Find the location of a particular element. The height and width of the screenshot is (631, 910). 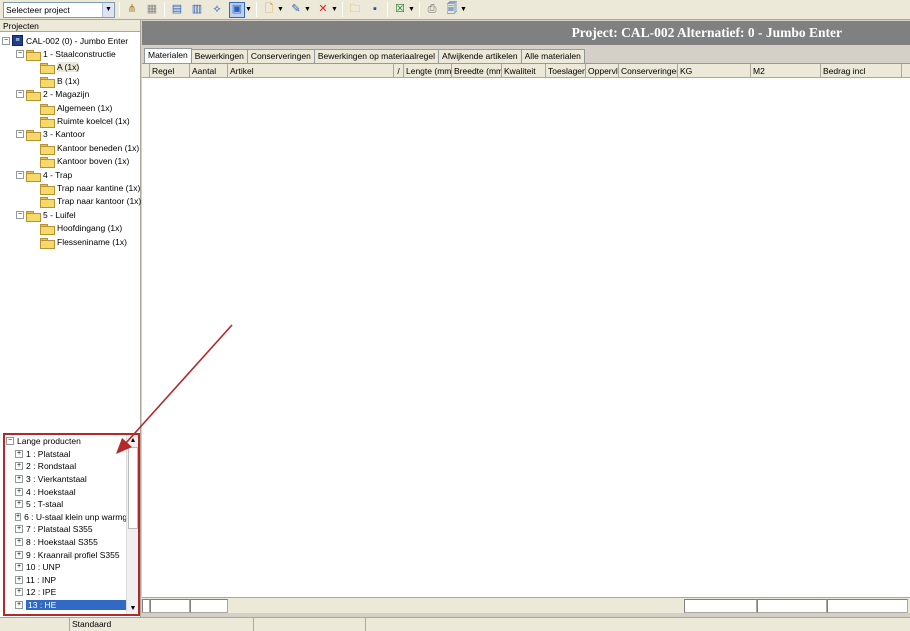

product-item: +13 : HE is located at coordinates (66, 605).